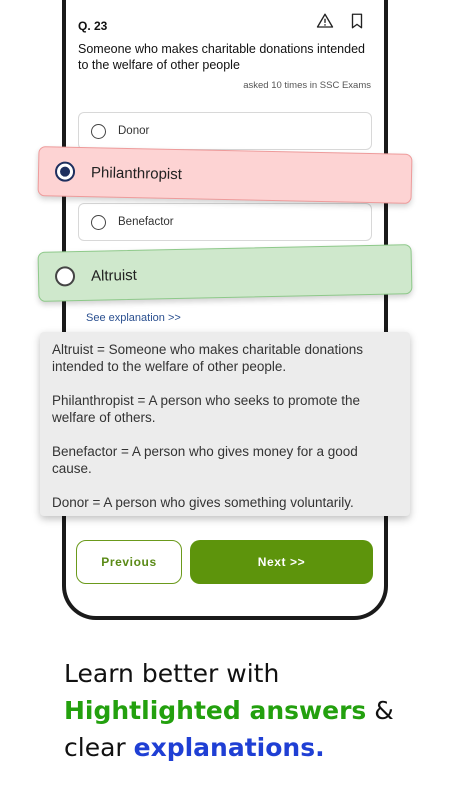  What do you see at coordinates (225, 175) in the screenshot?
I see `option-philanthropist-highlight: Philanthropist` at bounding box center [225, 175].